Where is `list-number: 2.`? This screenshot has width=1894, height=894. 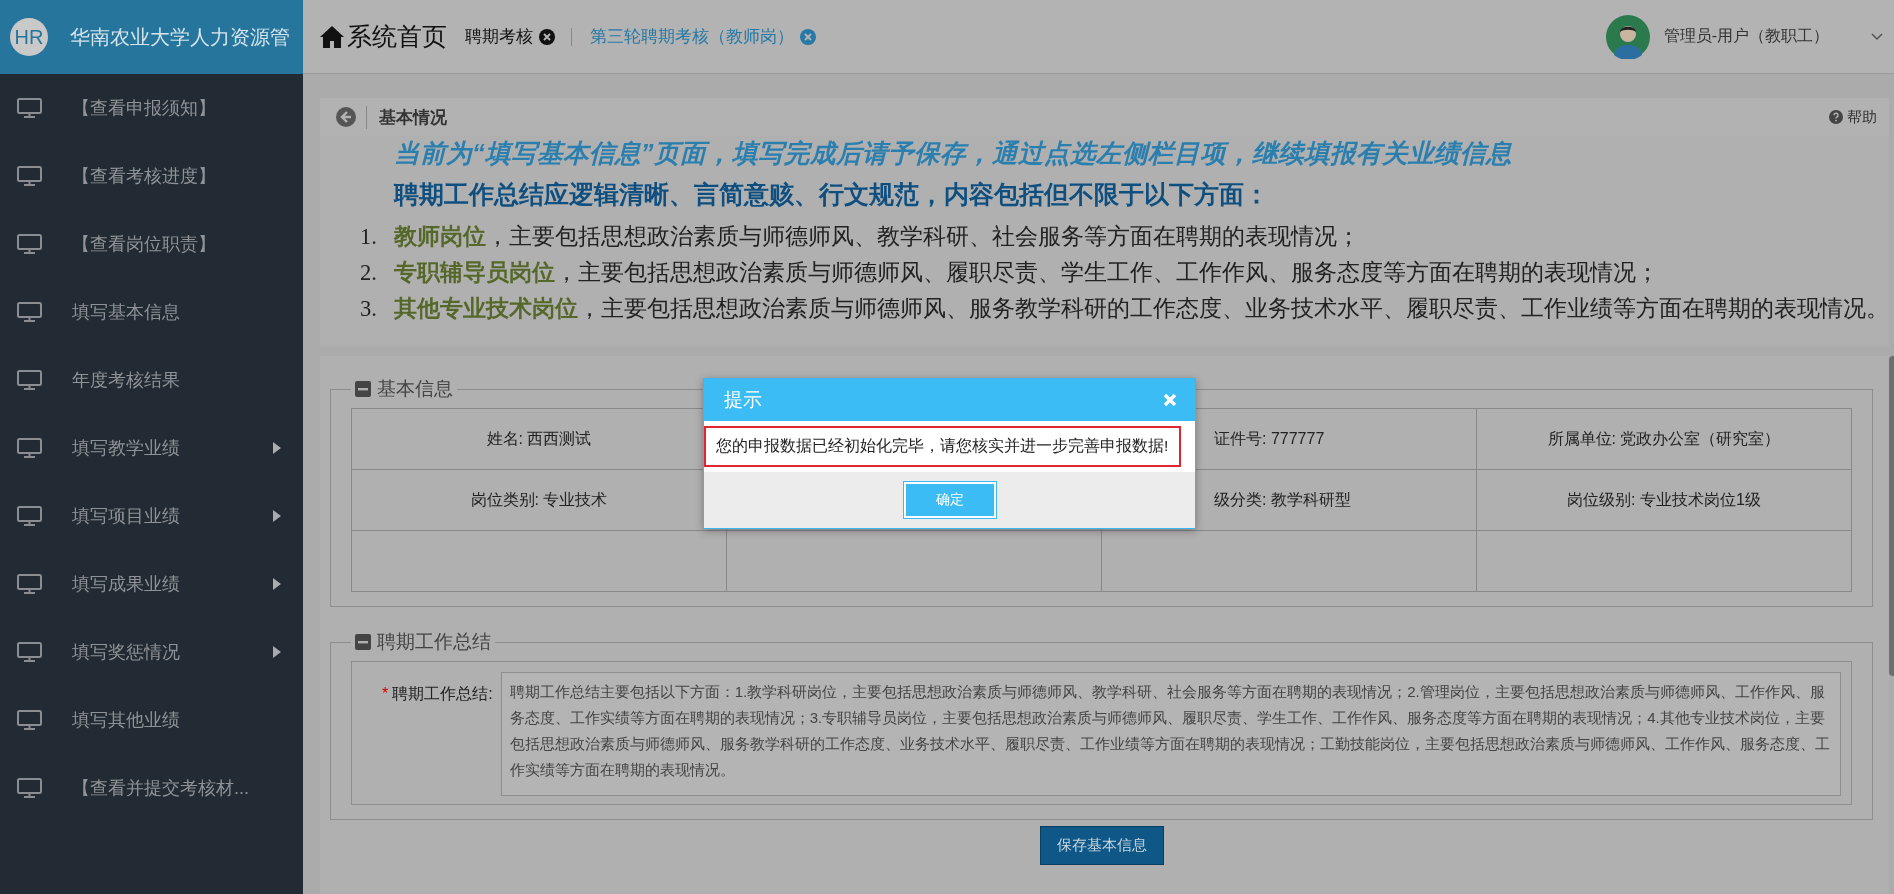 list-number: 2. is located at coordinates (369, 273).